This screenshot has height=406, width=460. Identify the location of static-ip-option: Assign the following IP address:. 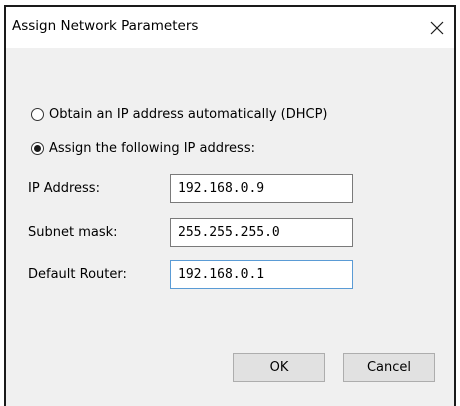
(143, 148).